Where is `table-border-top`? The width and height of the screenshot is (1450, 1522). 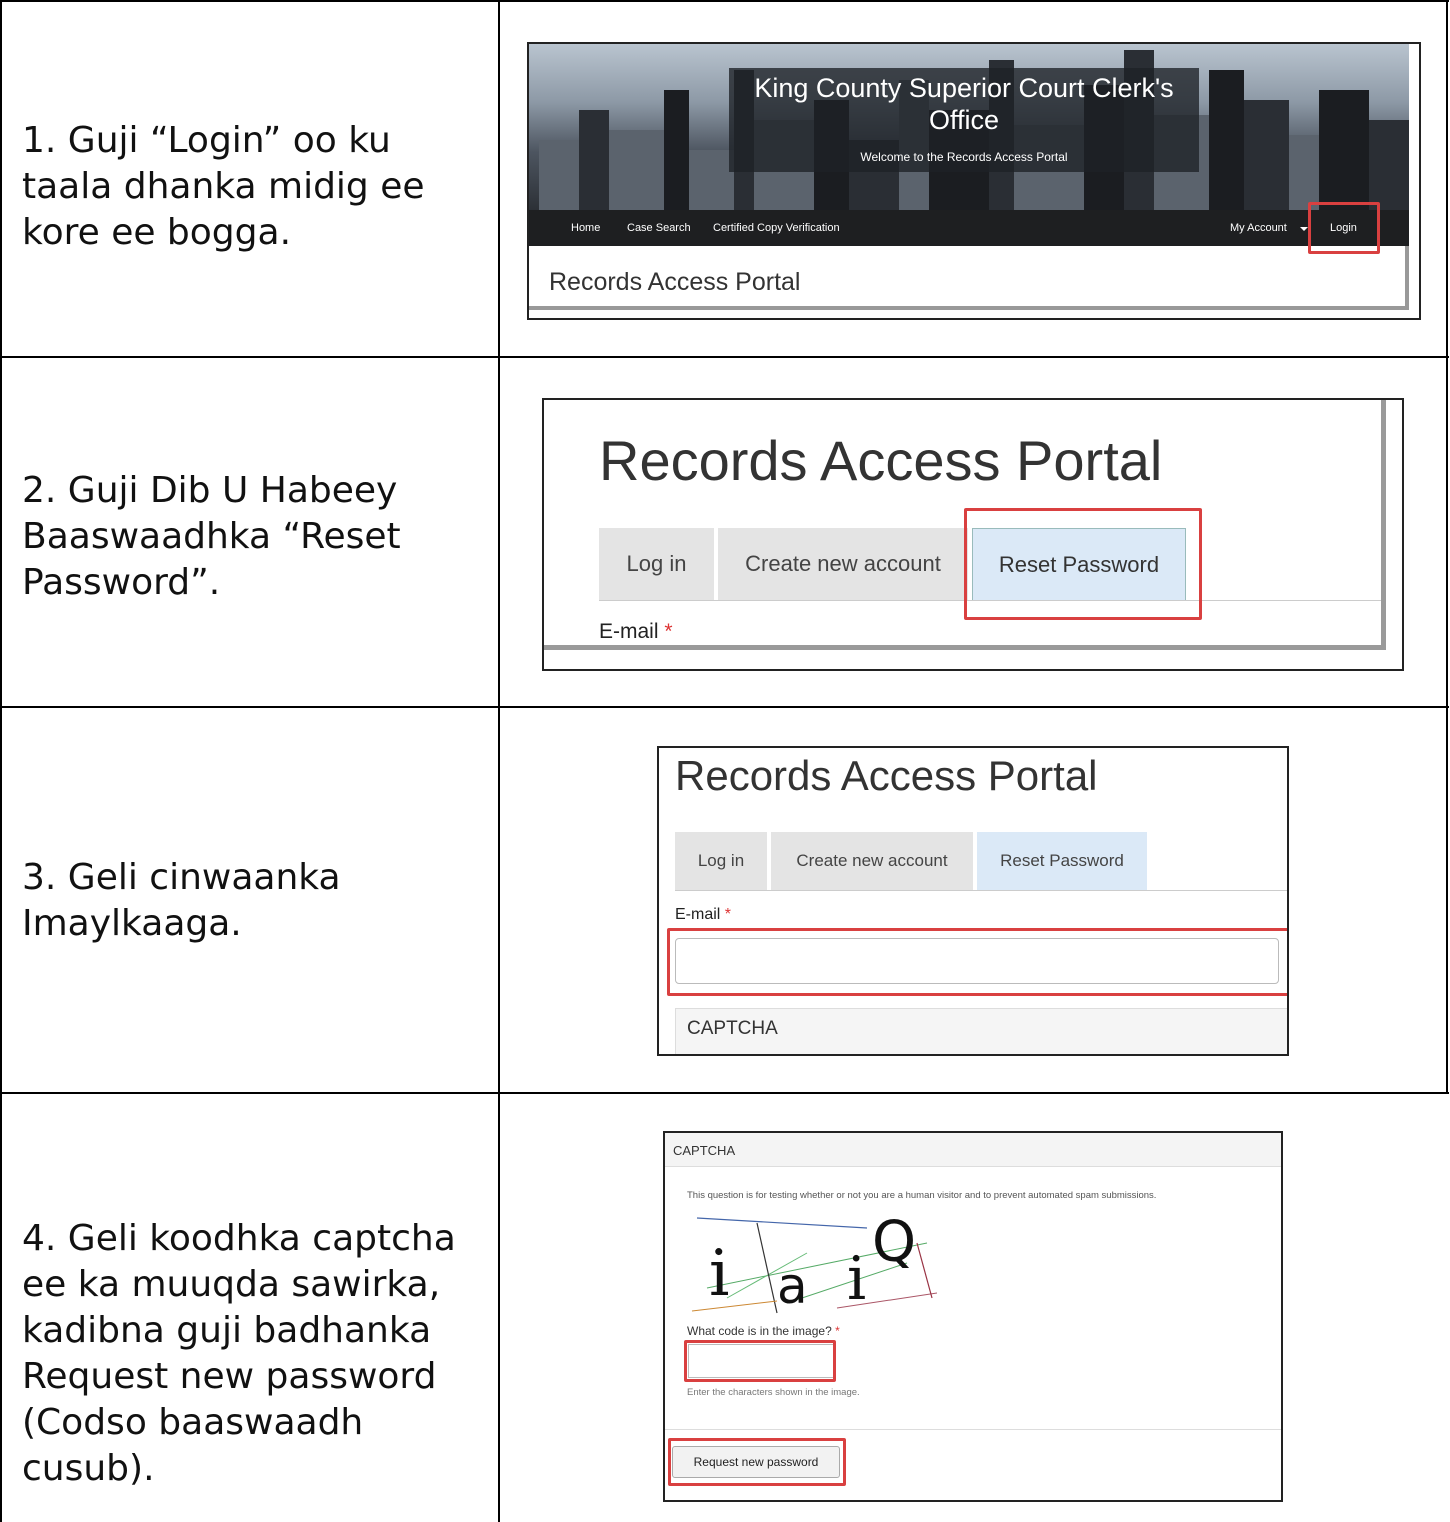
table-border-top is located at coordinates (724, 1).